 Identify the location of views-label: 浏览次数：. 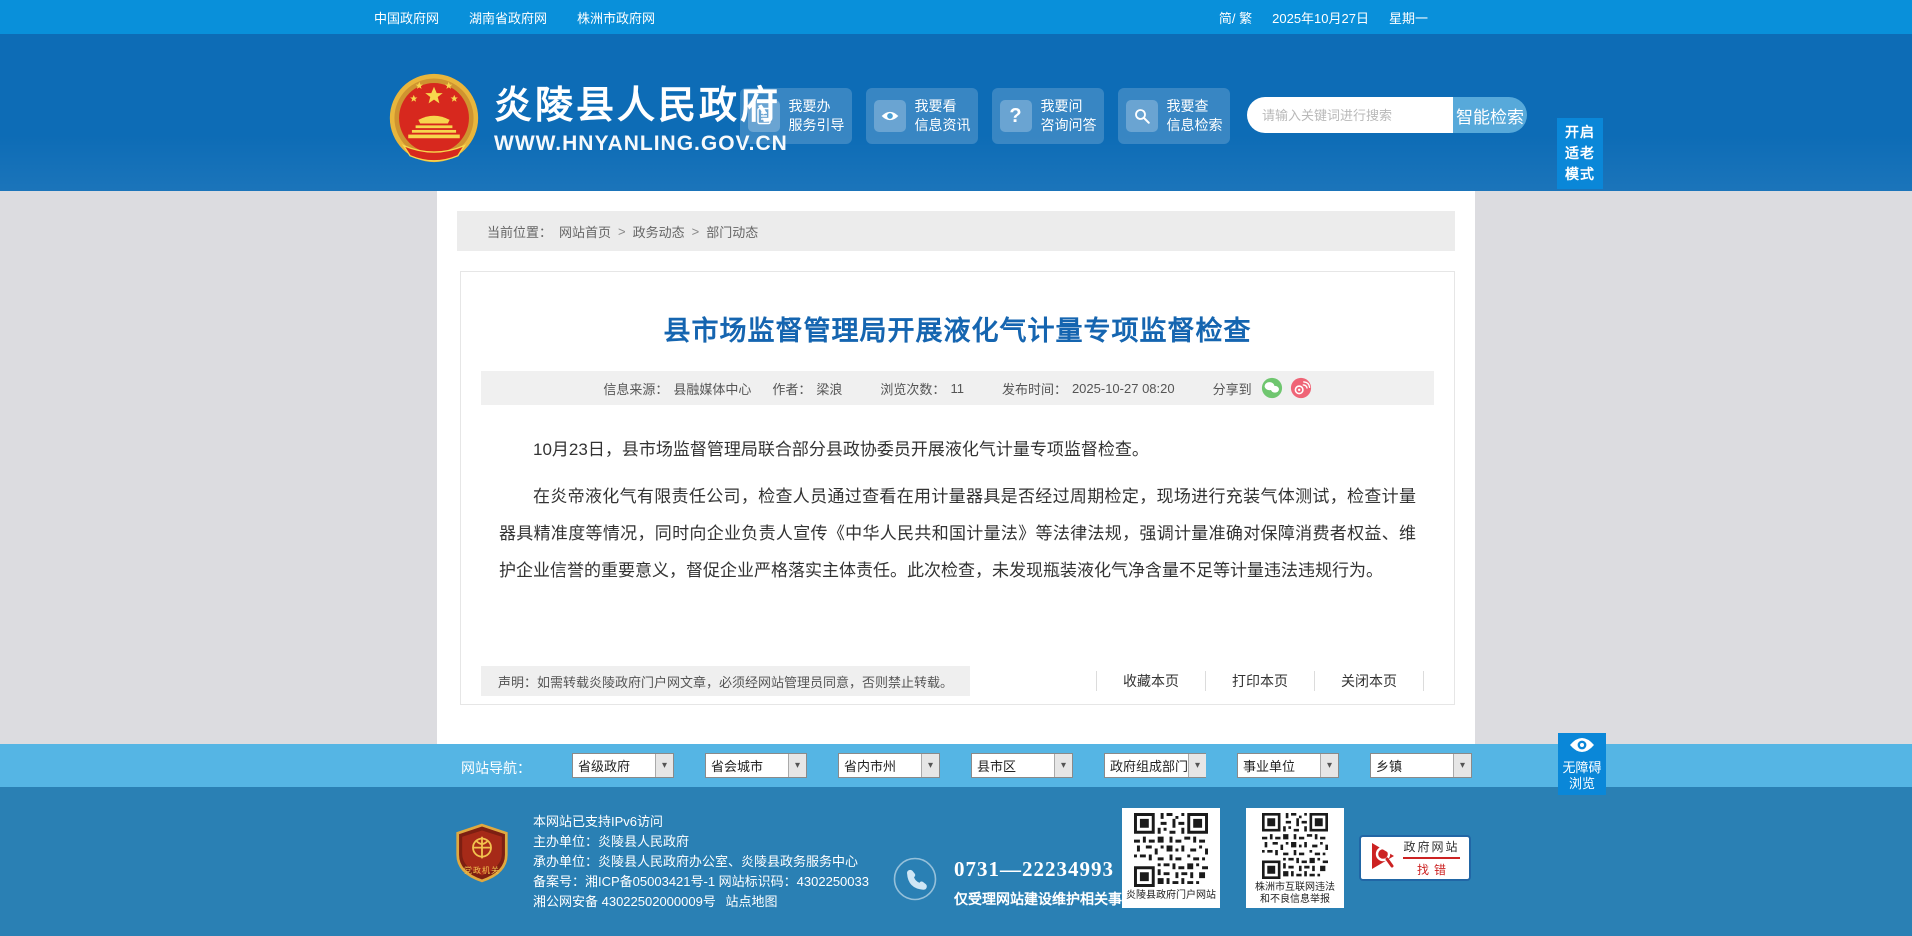
(913, 389).